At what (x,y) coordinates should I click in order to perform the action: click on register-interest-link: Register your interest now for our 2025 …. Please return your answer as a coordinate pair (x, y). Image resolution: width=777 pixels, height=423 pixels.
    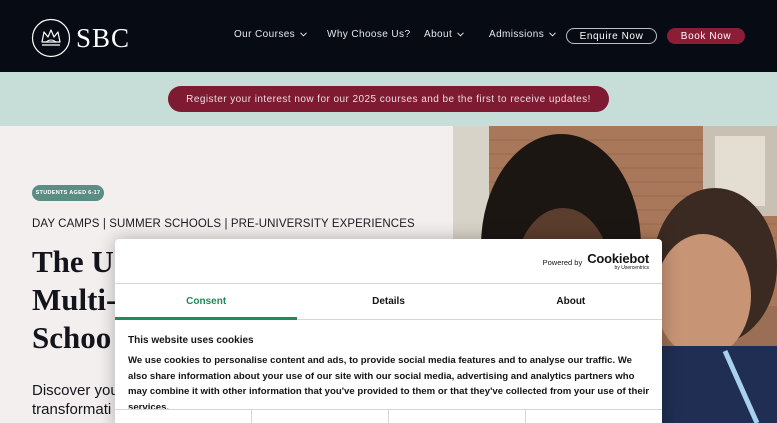
    Looking at the image, I should click on (388, 99).